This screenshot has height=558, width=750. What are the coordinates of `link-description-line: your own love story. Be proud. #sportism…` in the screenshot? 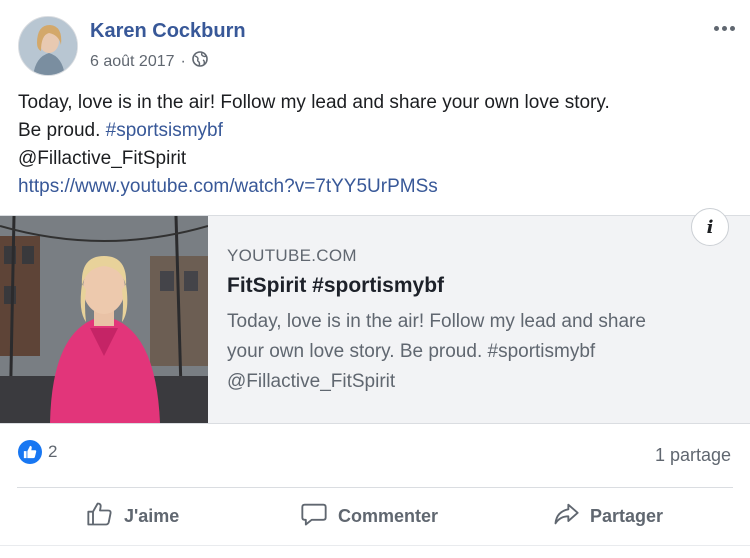 It's located at (411, 351).